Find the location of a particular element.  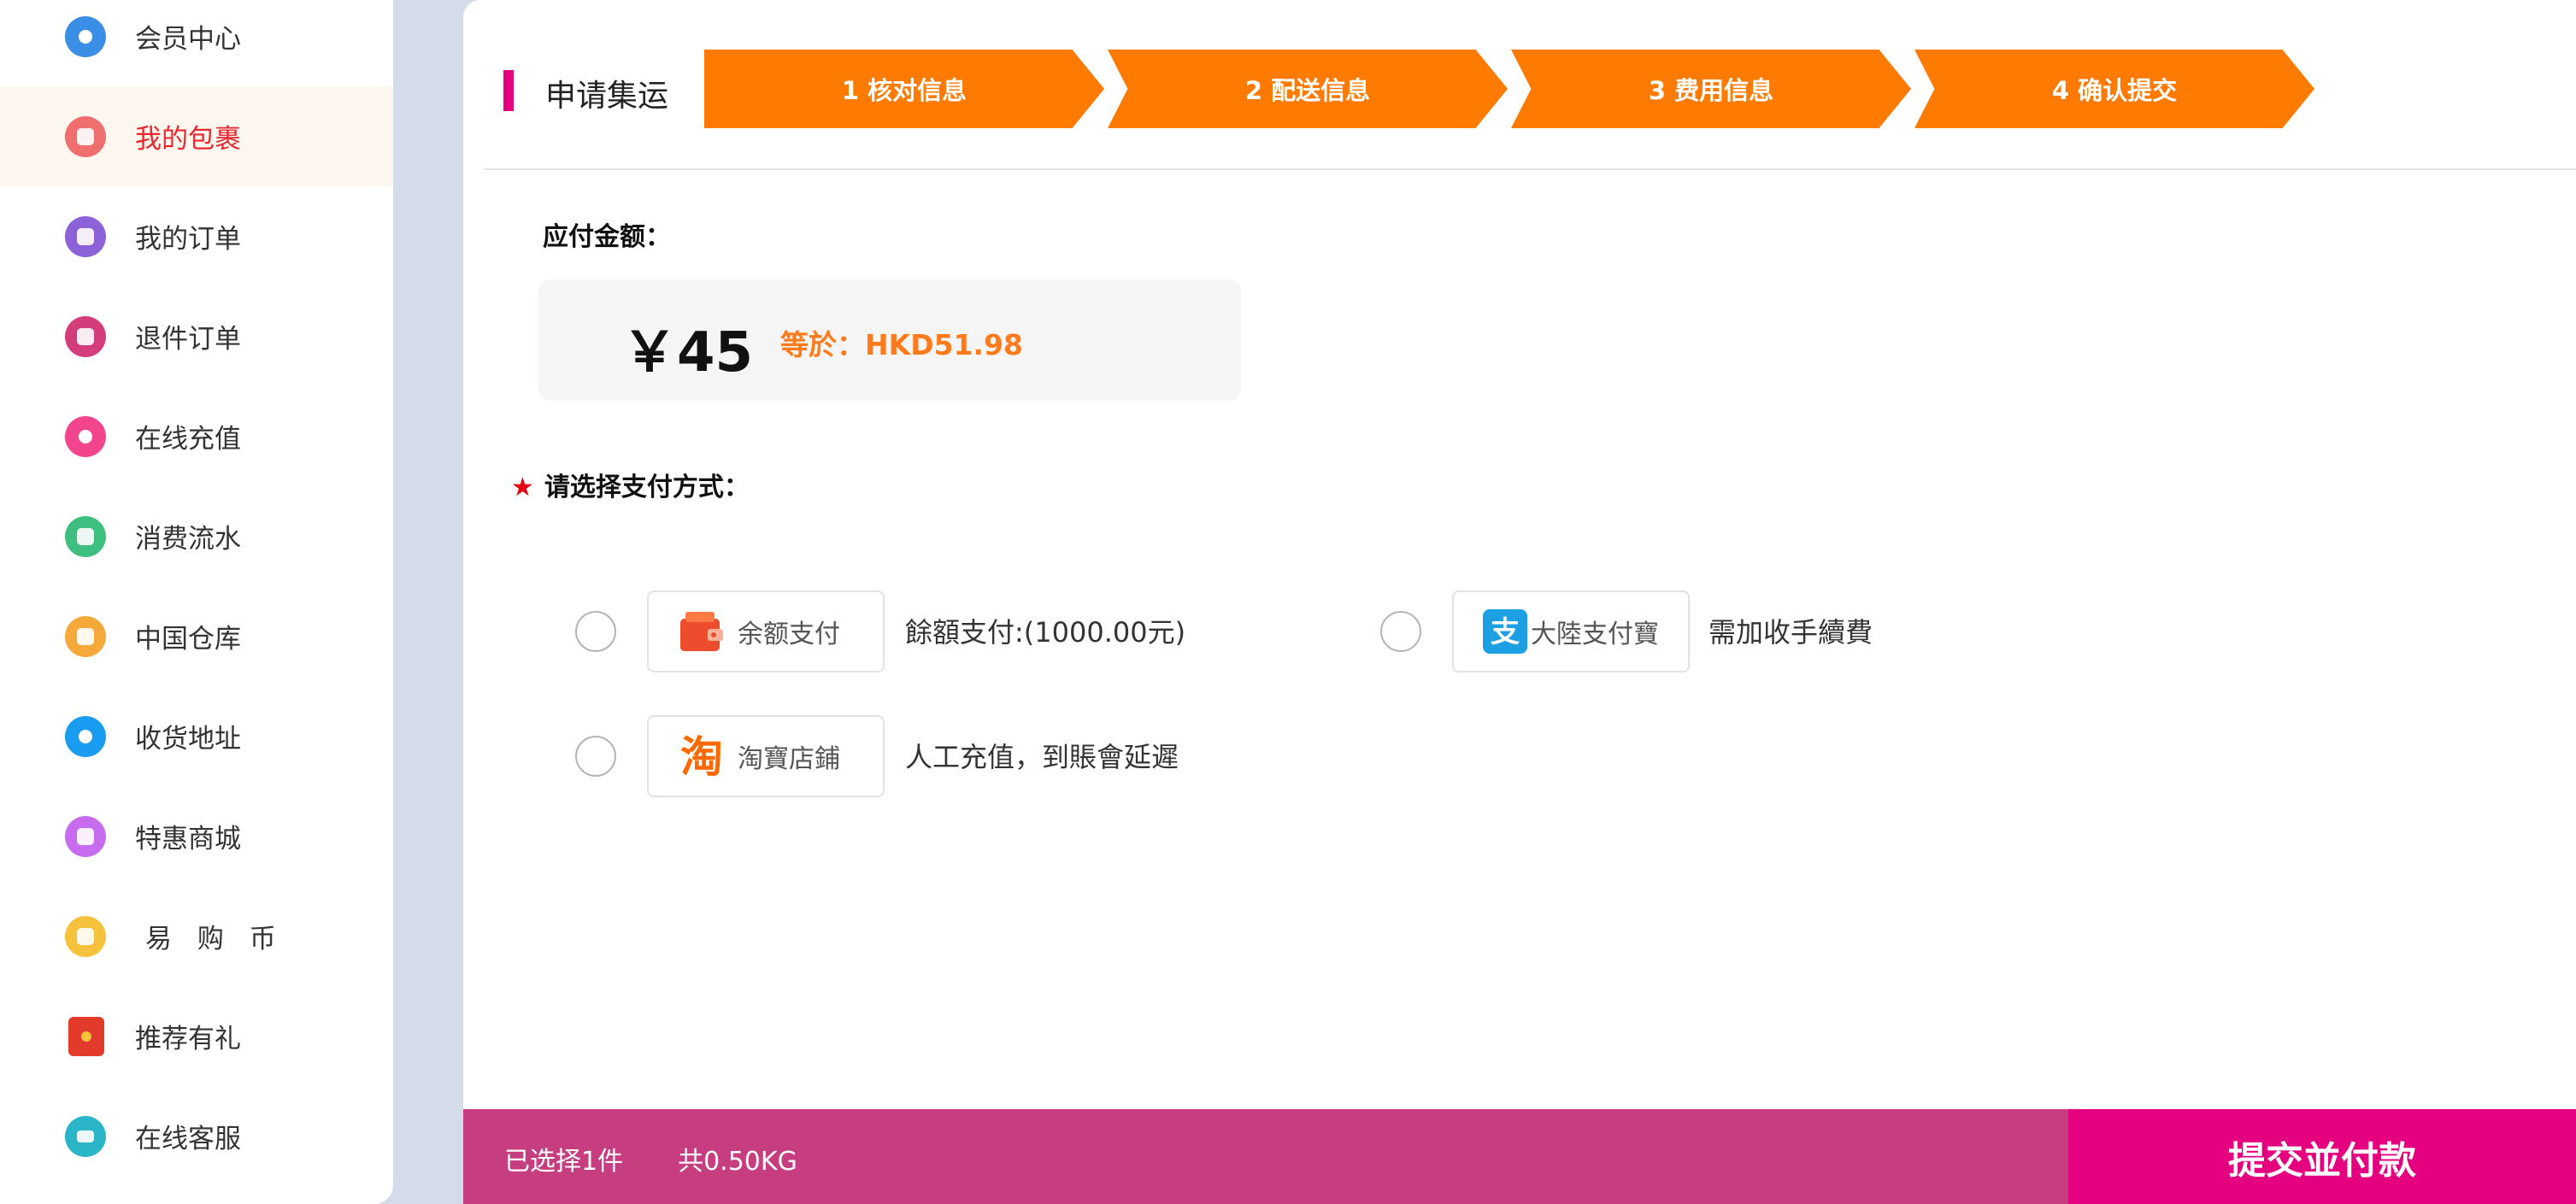

order-icon is located at coordinates (85, 236).